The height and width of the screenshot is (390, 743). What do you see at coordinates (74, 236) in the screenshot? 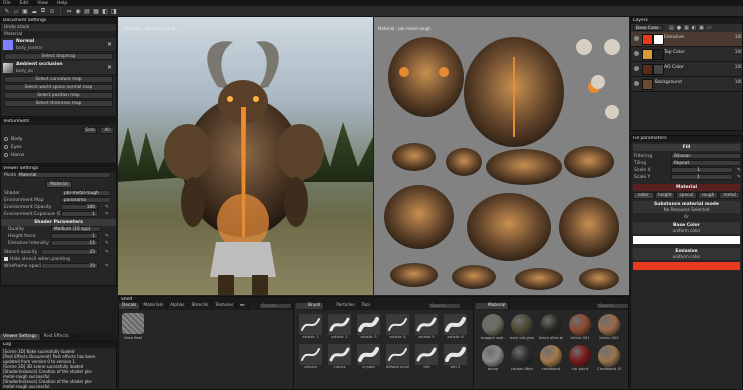
I see `height-slider: 1` at bounding box center [74, 236].